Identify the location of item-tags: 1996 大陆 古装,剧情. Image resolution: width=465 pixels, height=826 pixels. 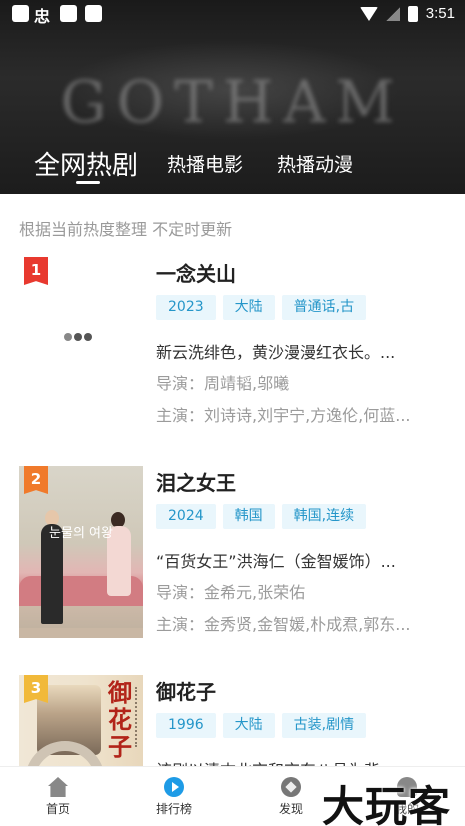
(261, 725).